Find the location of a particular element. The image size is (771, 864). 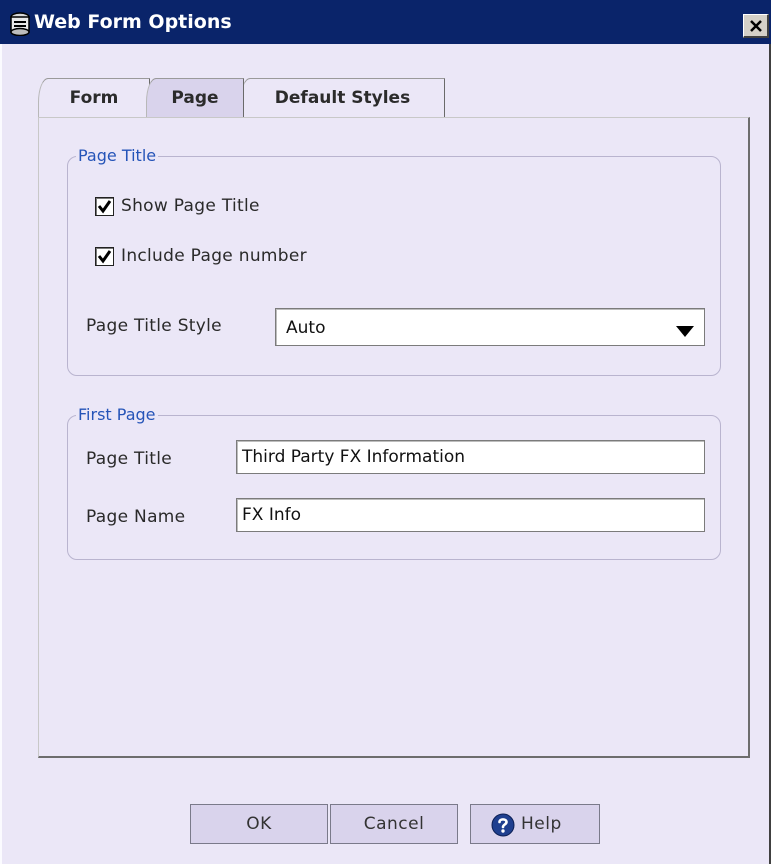

page-title-group-legend: Page Title is located at coordinates (117, 155).